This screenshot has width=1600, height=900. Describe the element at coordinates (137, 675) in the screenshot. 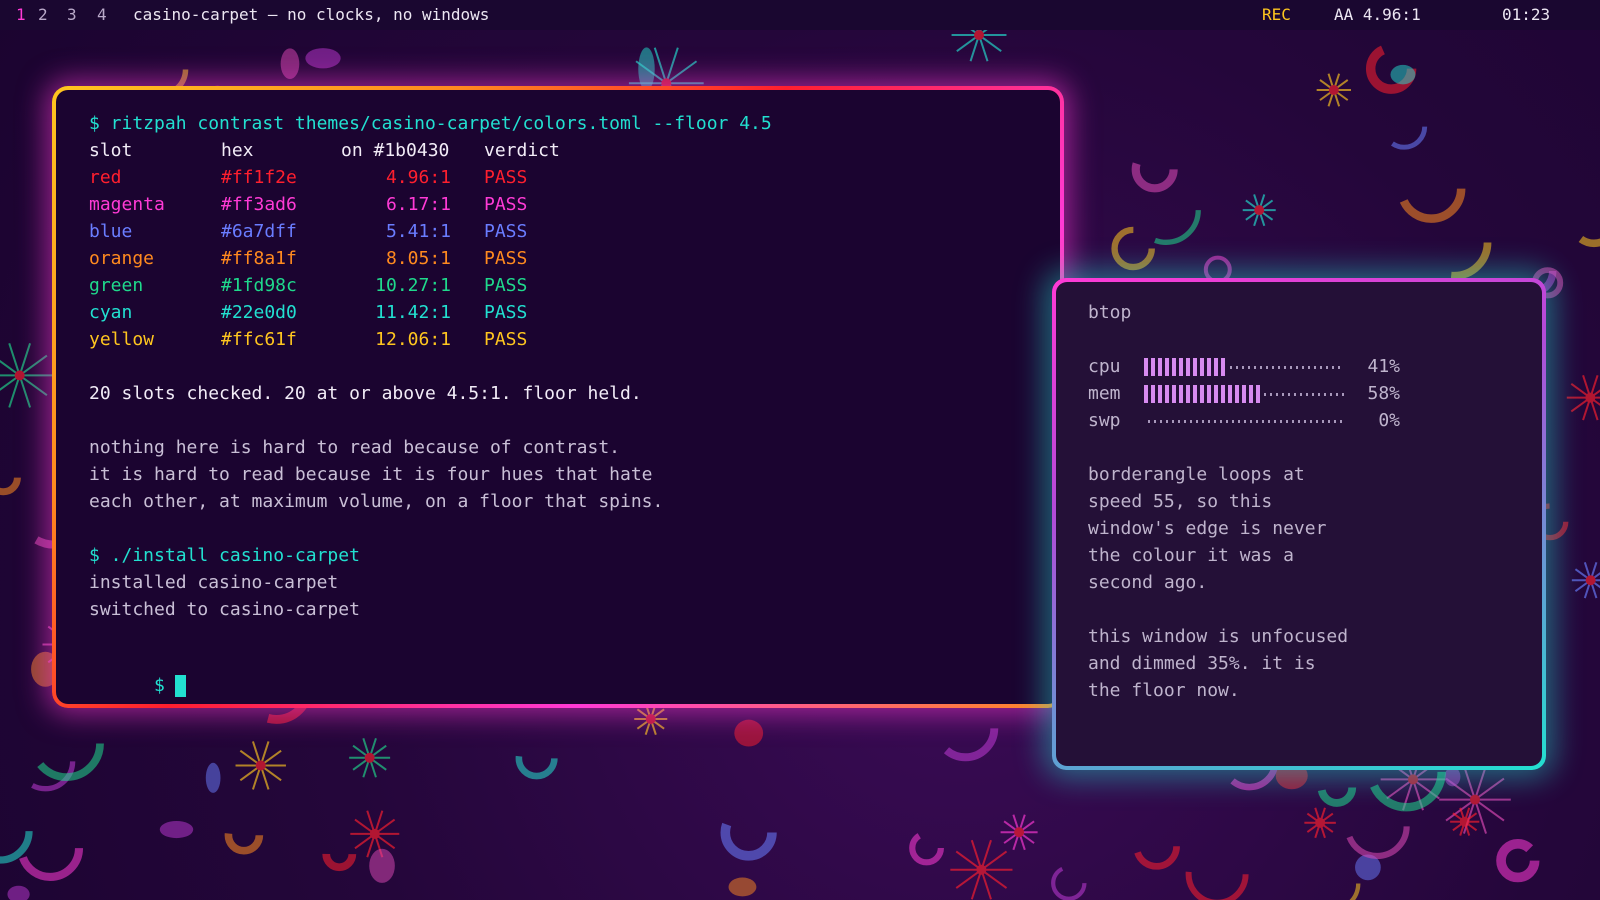

I see `prompt-line: $` at that location.